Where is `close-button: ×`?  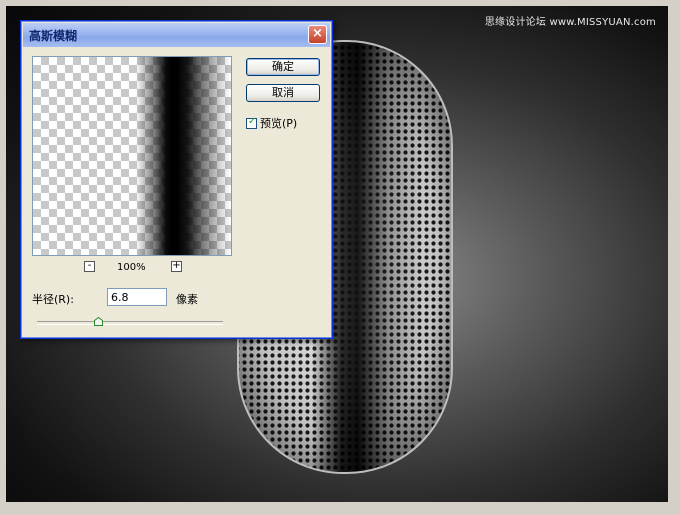 close-button: × is located at coordinates (317, 34).